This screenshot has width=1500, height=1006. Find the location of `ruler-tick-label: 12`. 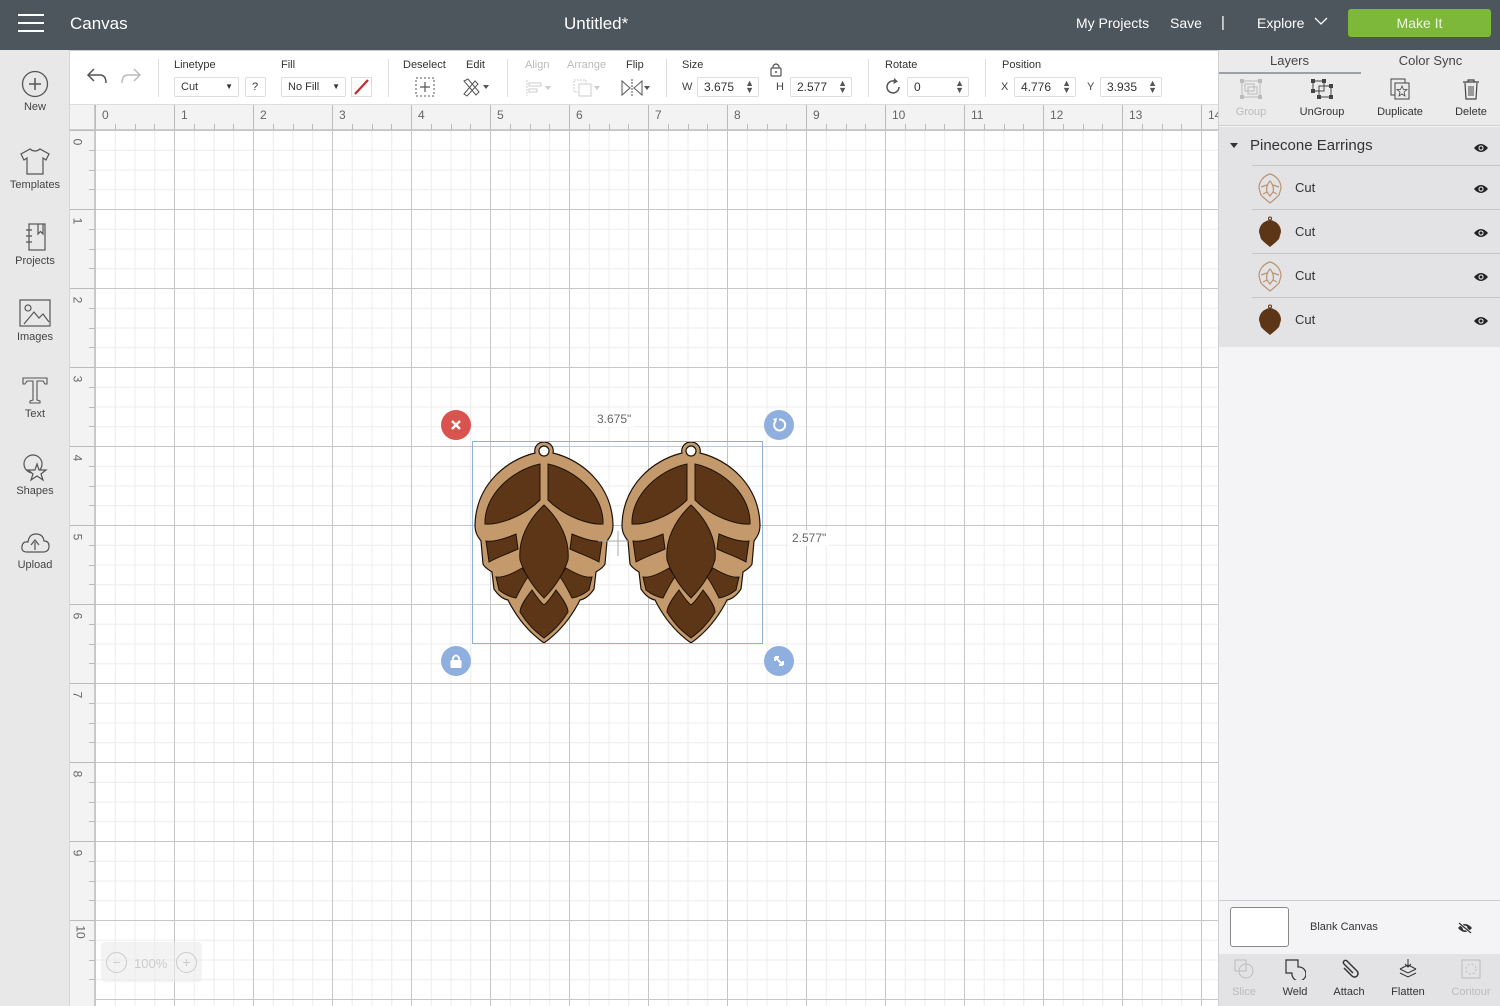

ruler-tick-label: 12 is located at coordinates (1057, 115).